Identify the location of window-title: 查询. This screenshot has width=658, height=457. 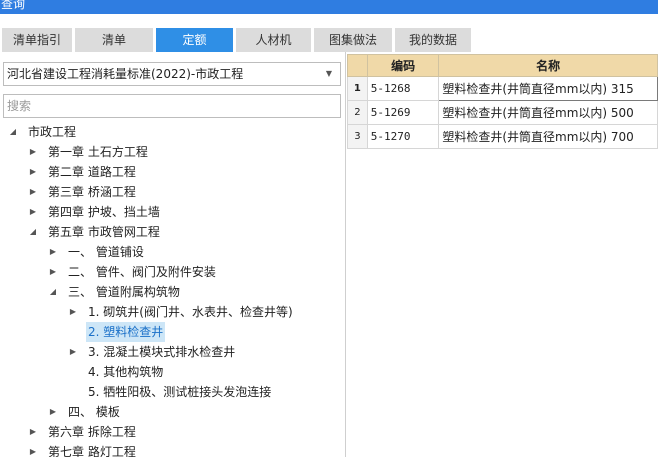
(13, 5).